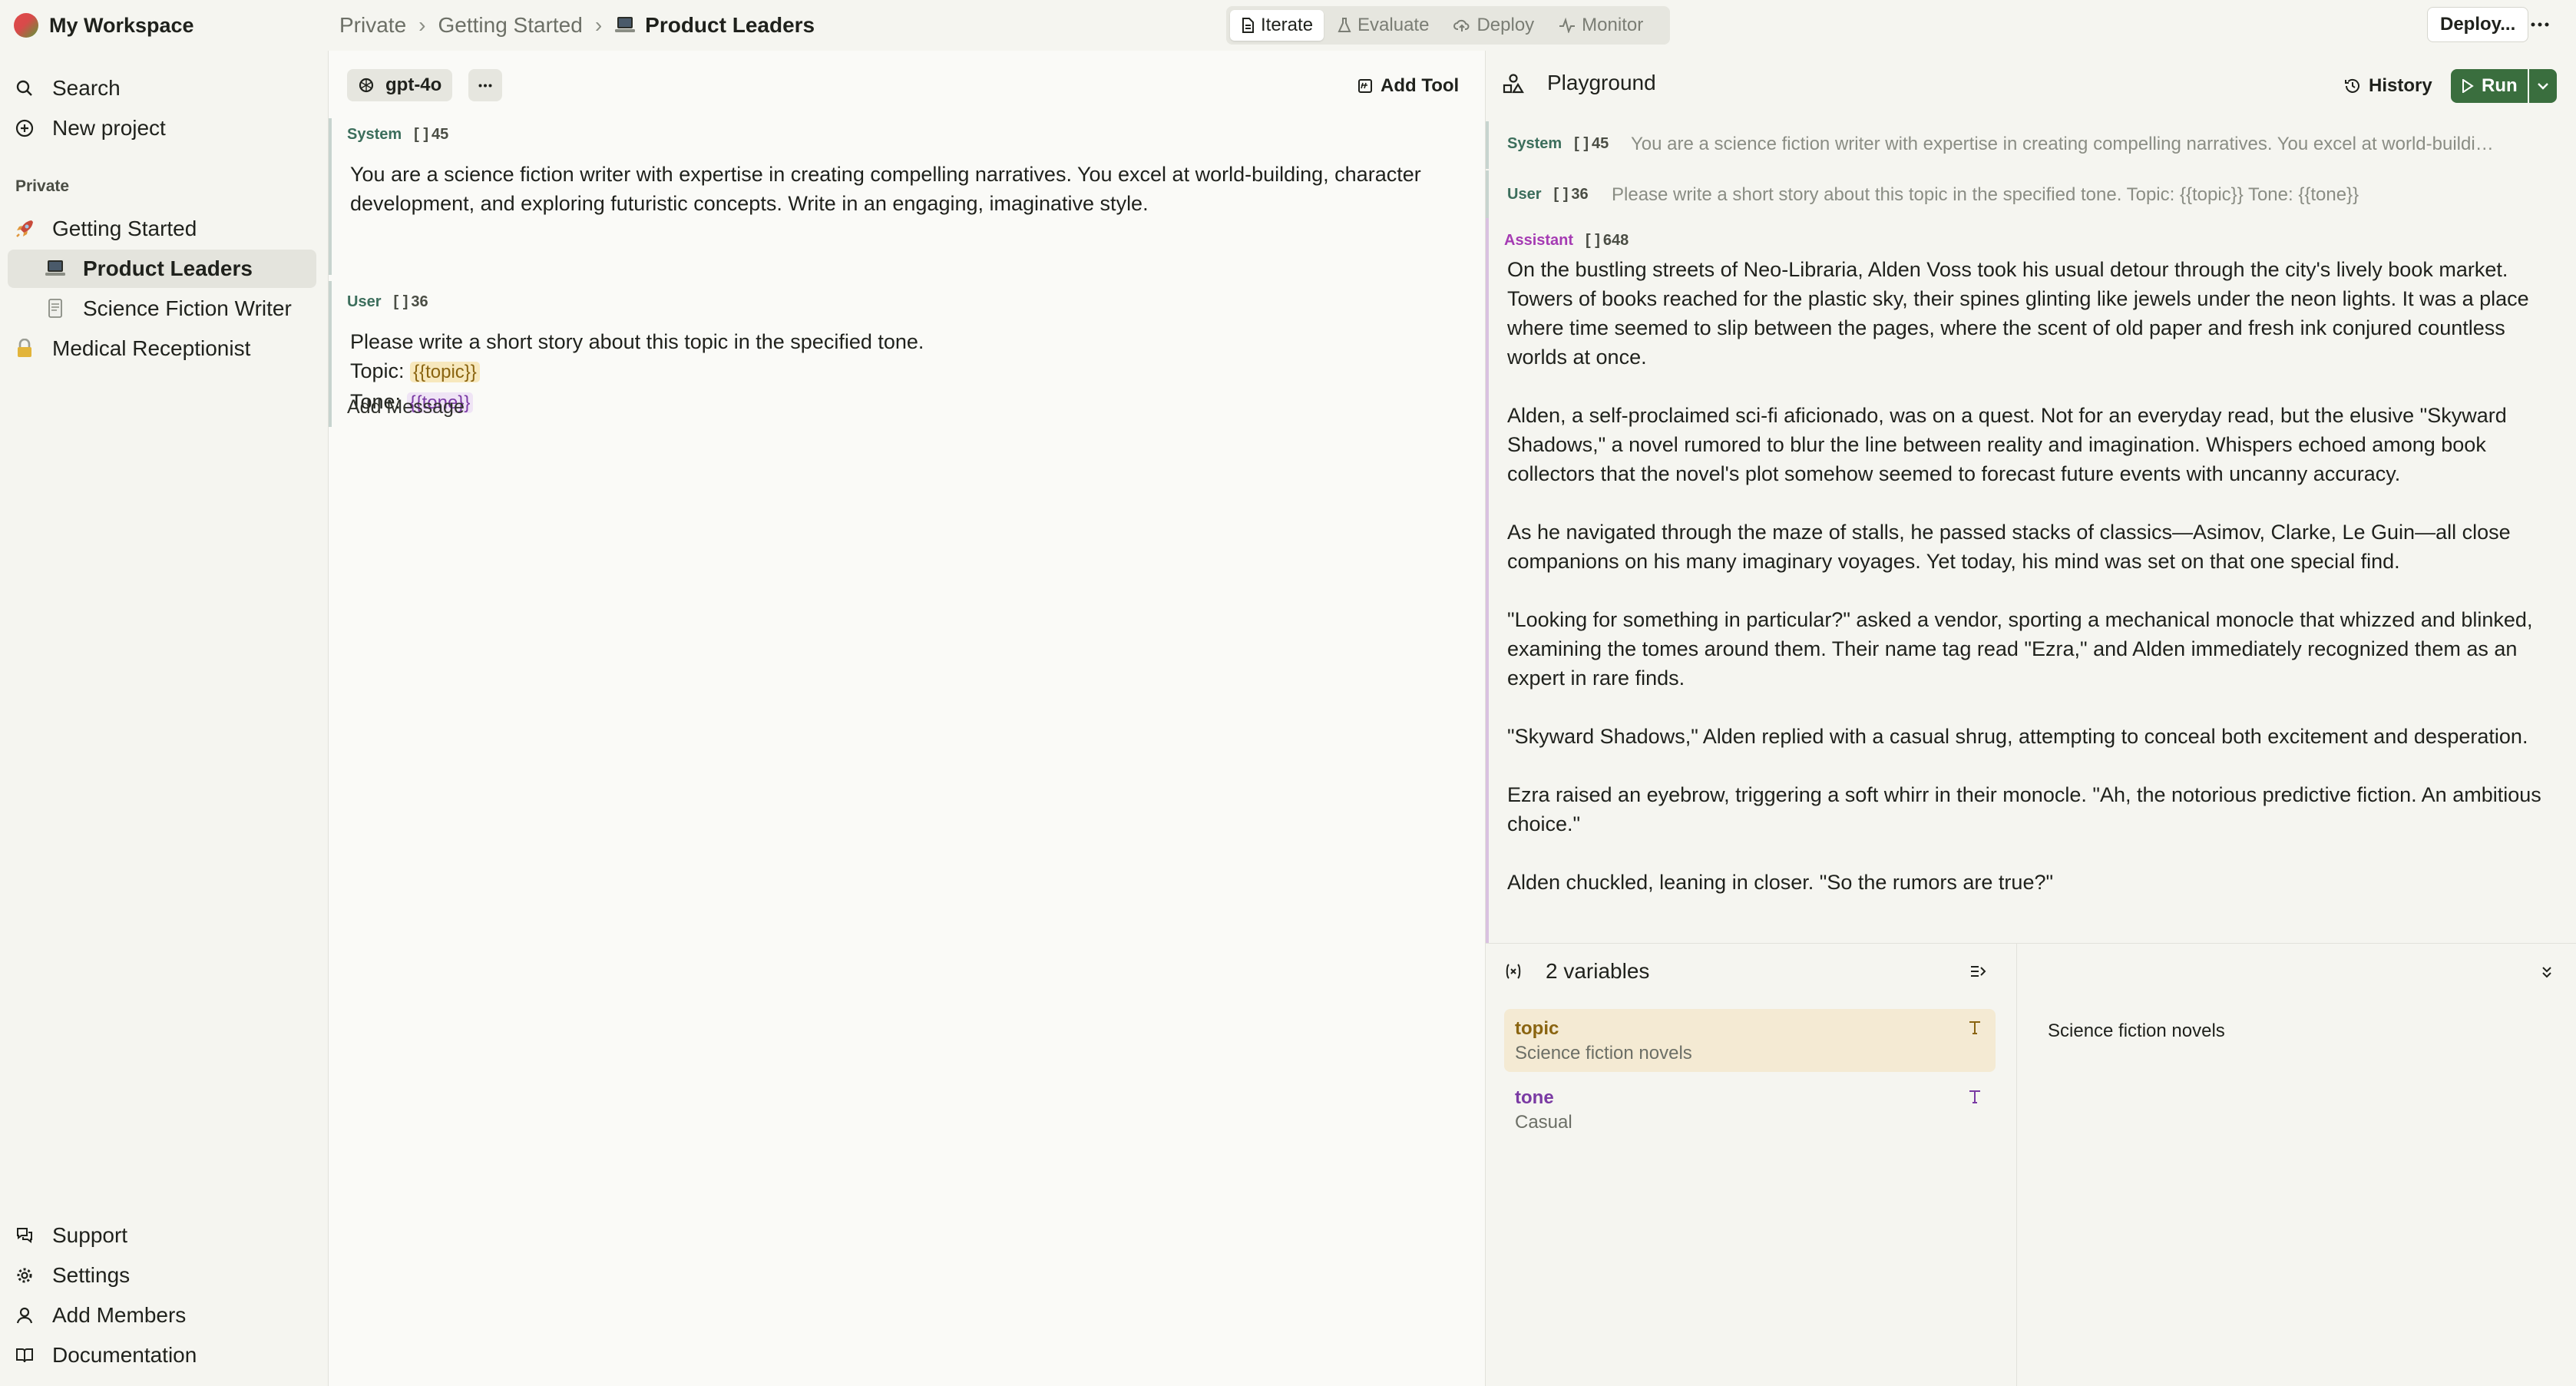  What do you see at coordinates (125, 1355) in the screenshot?
I see `sidebar-footer-label: Documentation` at bounding box center [125, 1355].